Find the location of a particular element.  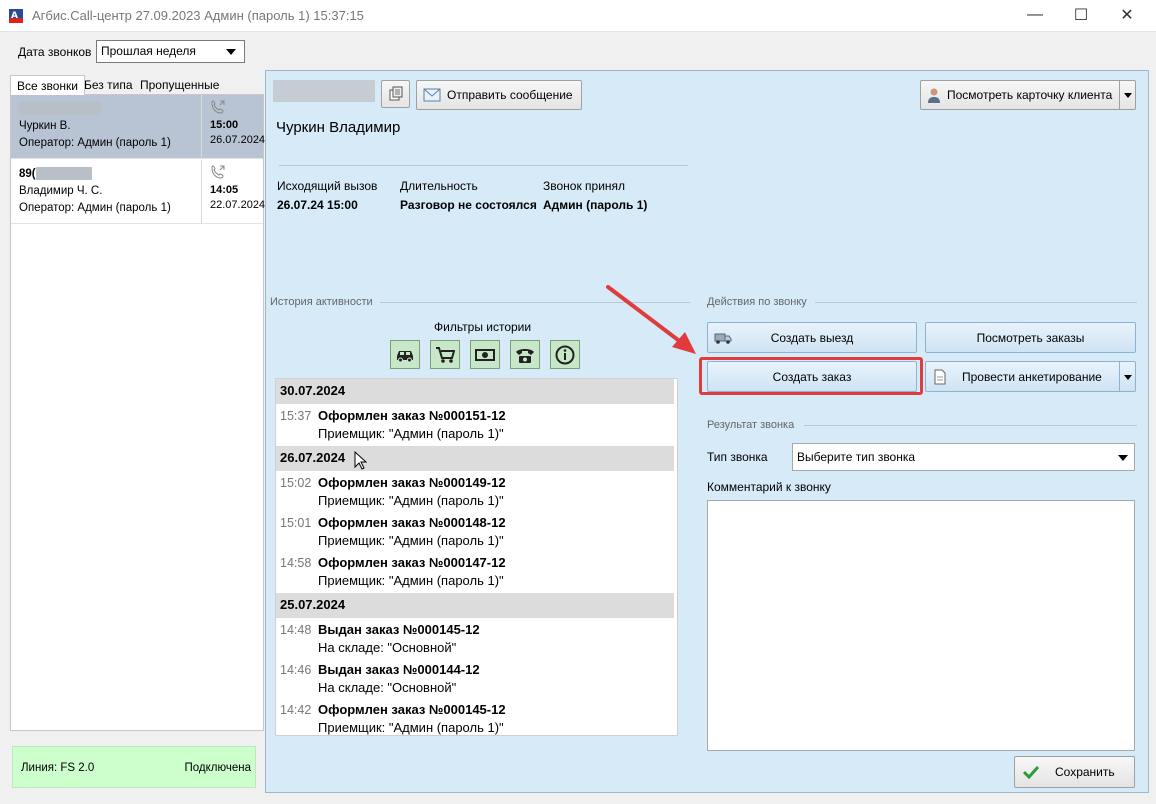

call-contact-name: Владимир Ч. С. is located at coordinates (61, 191).